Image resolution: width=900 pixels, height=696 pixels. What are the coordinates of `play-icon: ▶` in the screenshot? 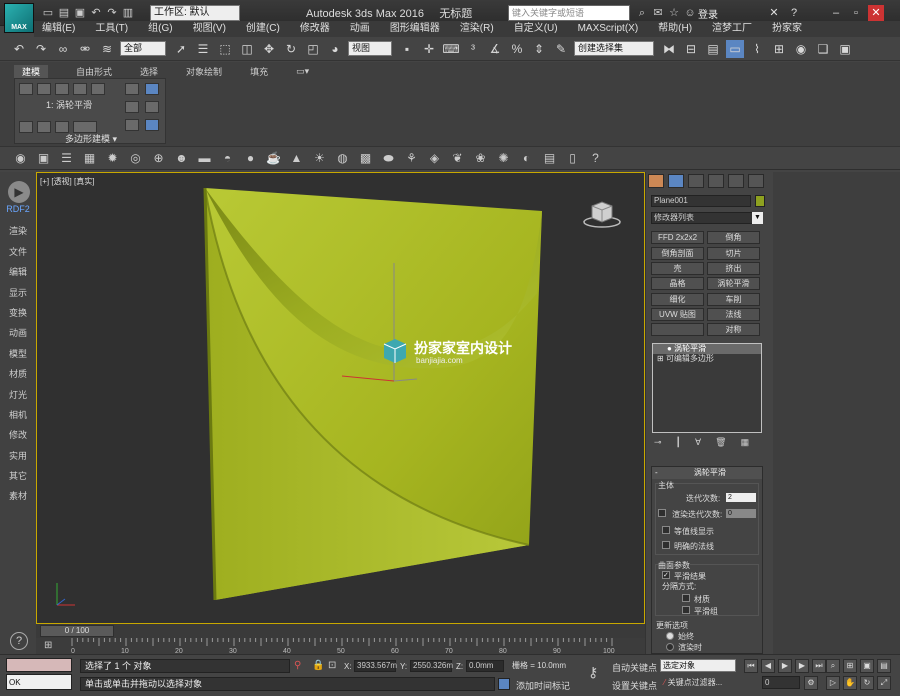 It's located at (785, 666).